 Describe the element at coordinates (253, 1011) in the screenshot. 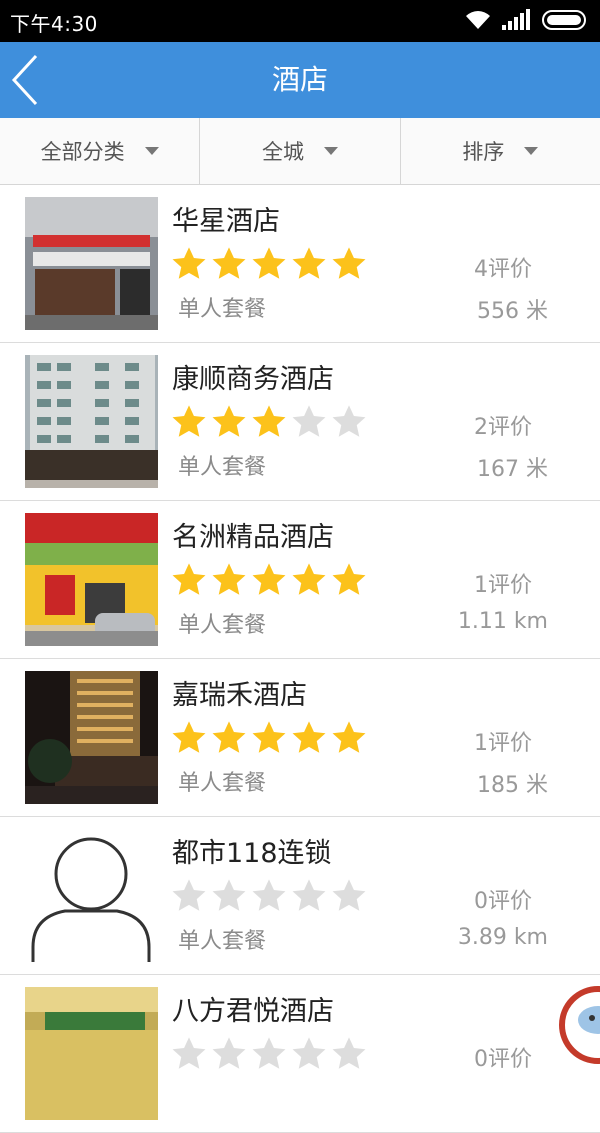

I see `hotel-name: 八方君悦酒店` at that location.